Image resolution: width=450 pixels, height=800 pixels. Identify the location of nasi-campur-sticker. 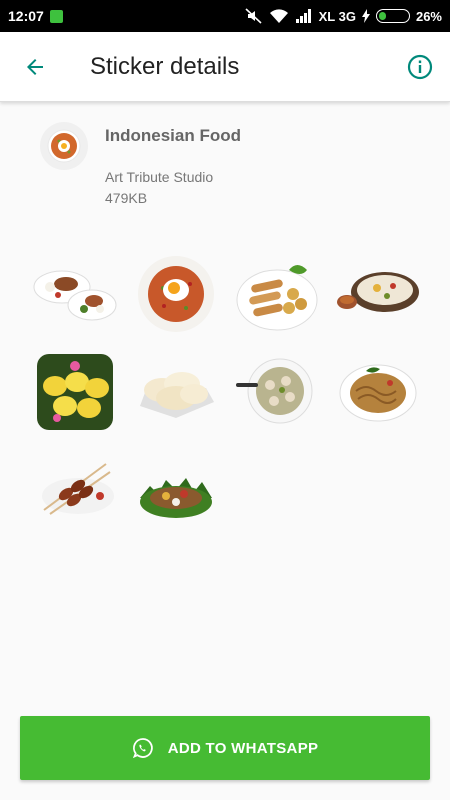
(74, 295).